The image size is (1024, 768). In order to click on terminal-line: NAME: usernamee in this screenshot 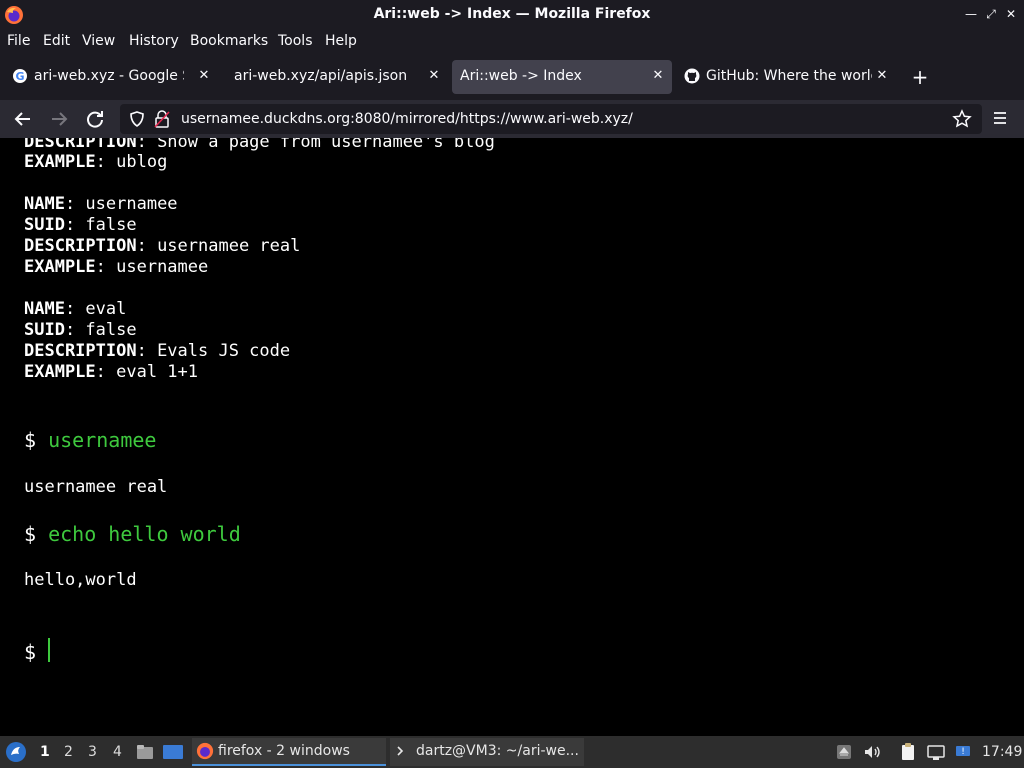, I will do `click(101, 204)`.